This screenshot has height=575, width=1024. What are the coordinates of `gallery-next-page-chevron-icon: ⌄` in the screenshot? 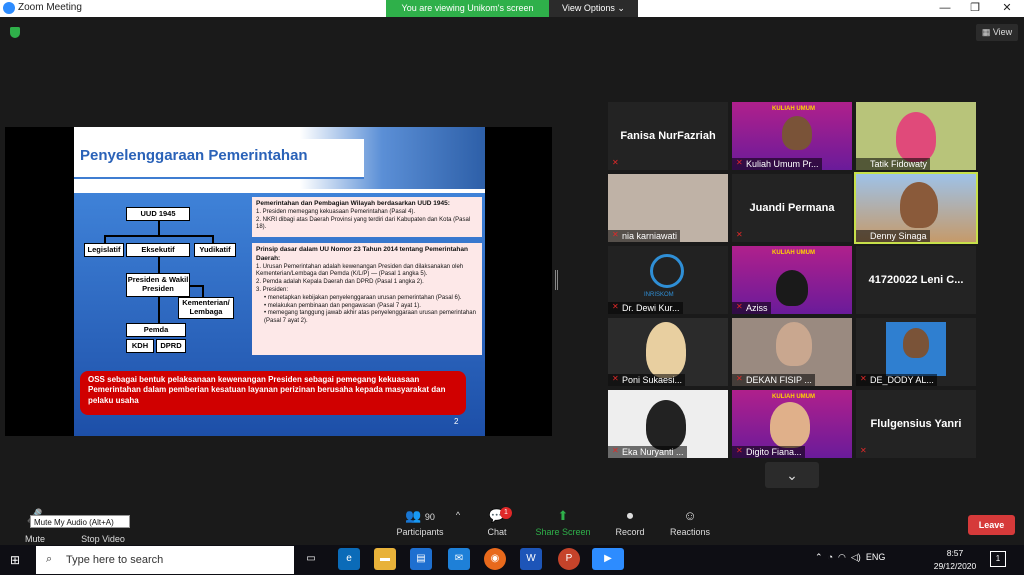 It's located at (792, 475).